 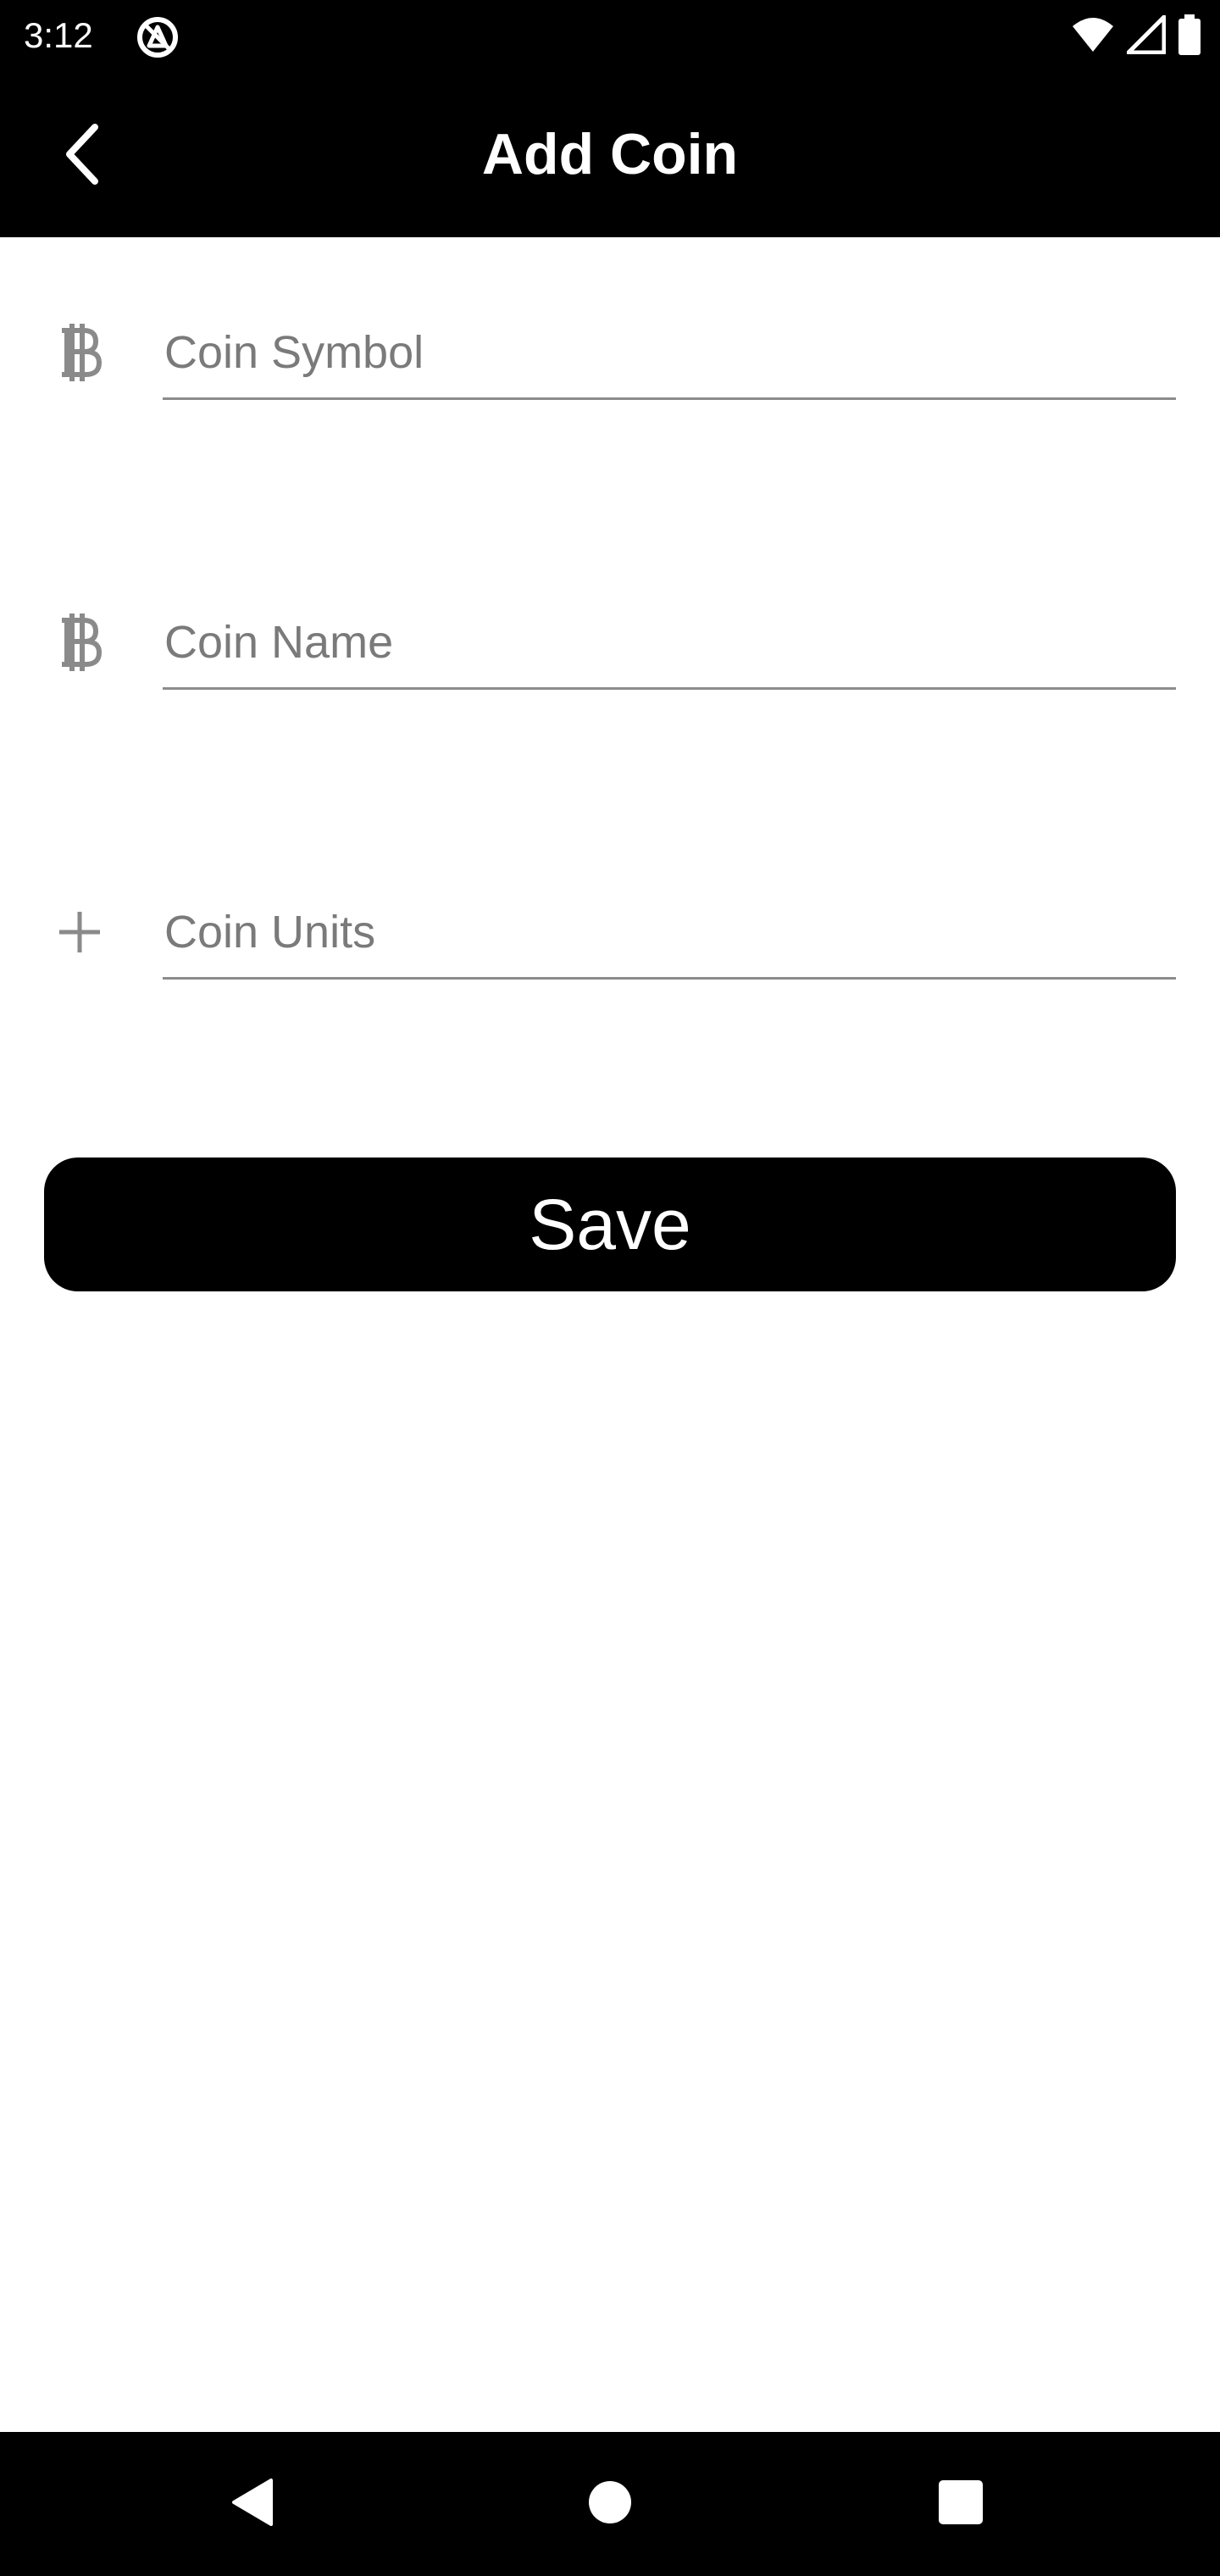 I want to click on home-circle-icon, so click(x=610, y=2504).